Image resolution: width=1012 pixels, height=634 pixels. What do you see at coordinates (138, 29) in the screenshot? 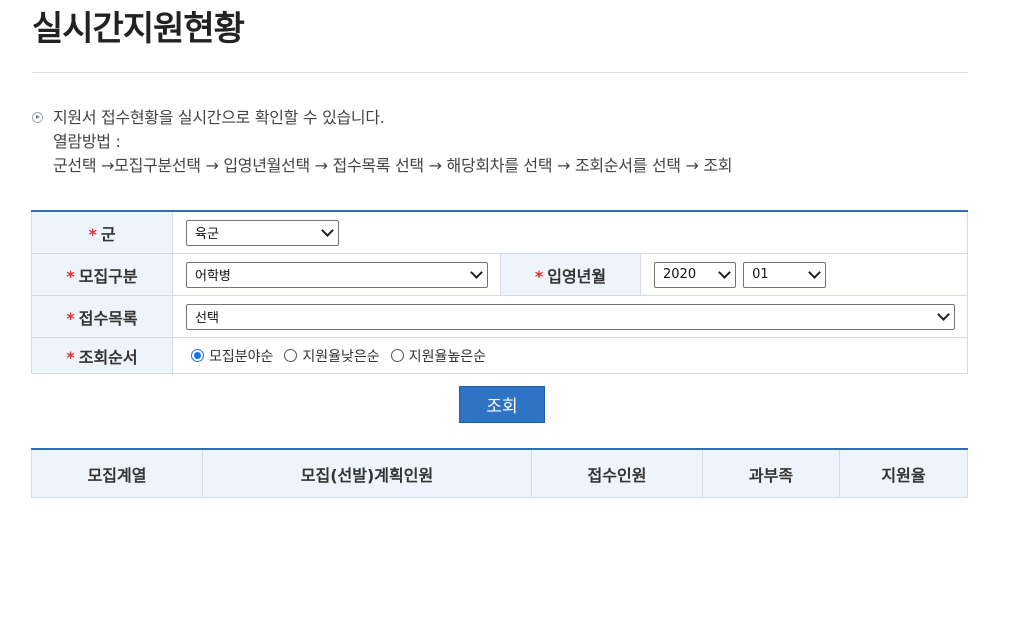
I see `page-title: 실시간지원현황` at bounding box center [138, 29].